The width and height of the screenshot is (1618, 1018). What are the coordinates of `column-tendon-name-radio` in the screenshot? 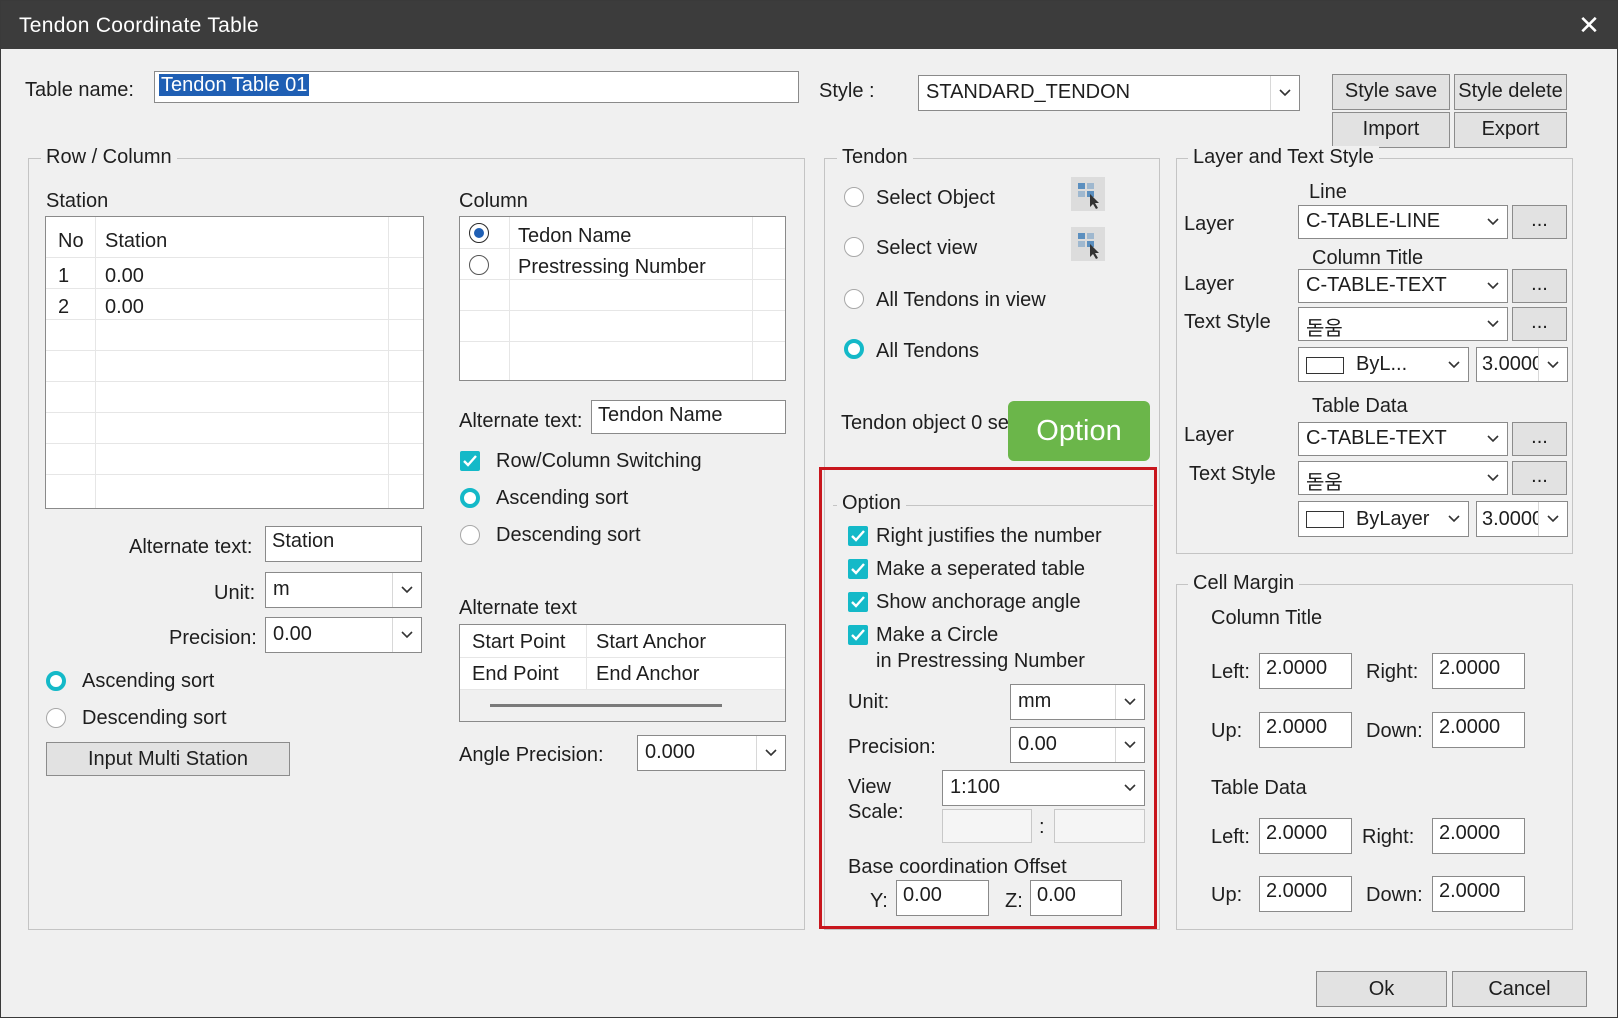 It's located at (479, 233).